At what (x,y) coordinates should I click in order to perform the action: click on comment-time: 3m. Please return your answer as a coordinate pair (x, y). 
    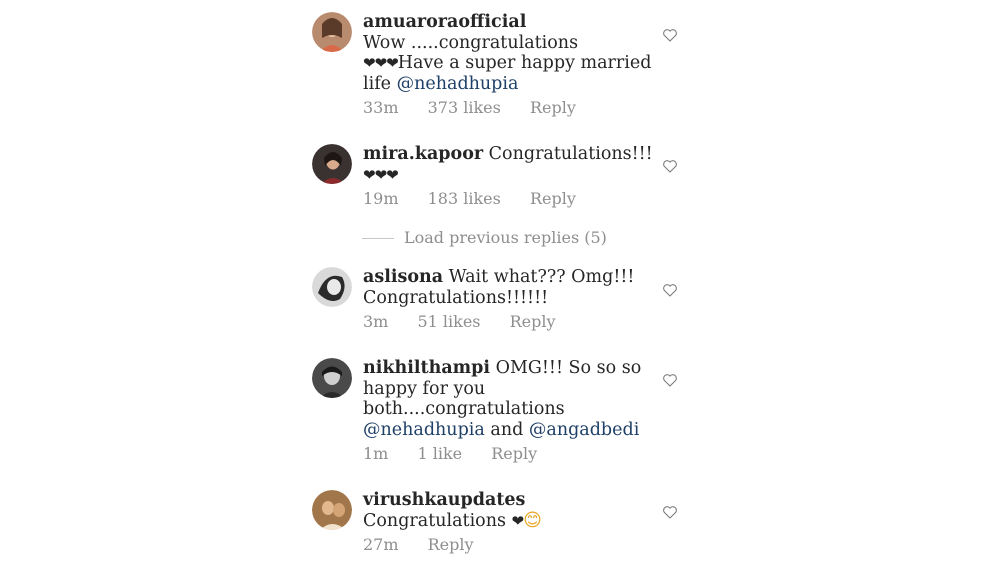
    Looking at the image, I should click on (376, 321).